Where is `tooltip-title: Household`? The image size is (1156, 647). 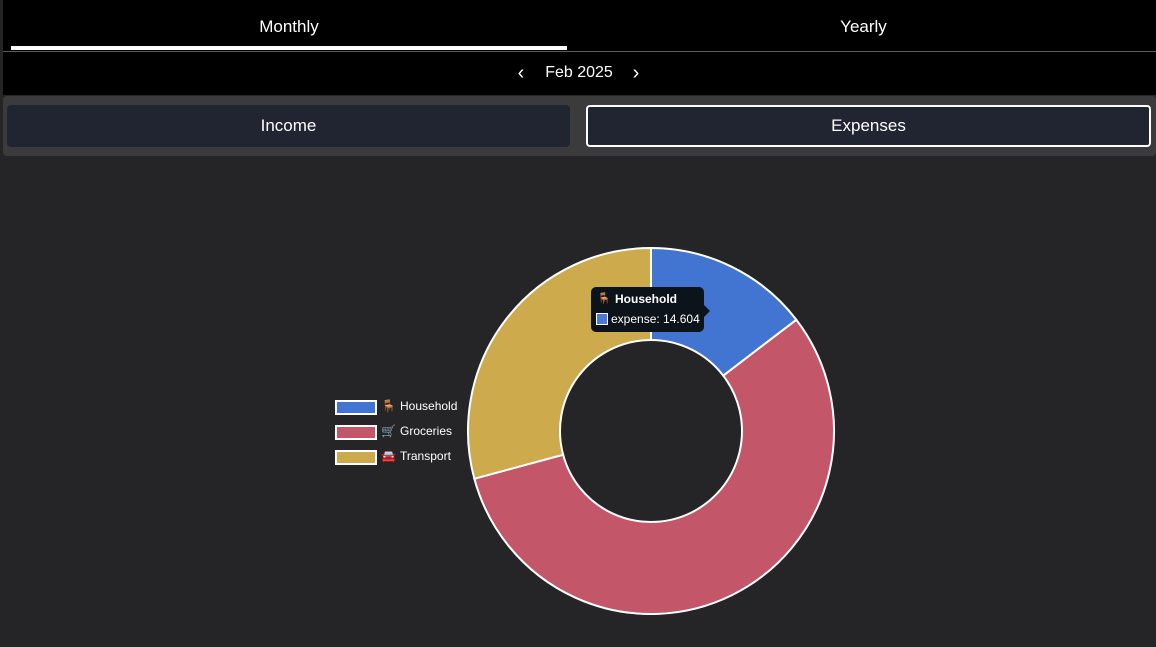 tooltip-title: Household is located at coordinates (646, 299).